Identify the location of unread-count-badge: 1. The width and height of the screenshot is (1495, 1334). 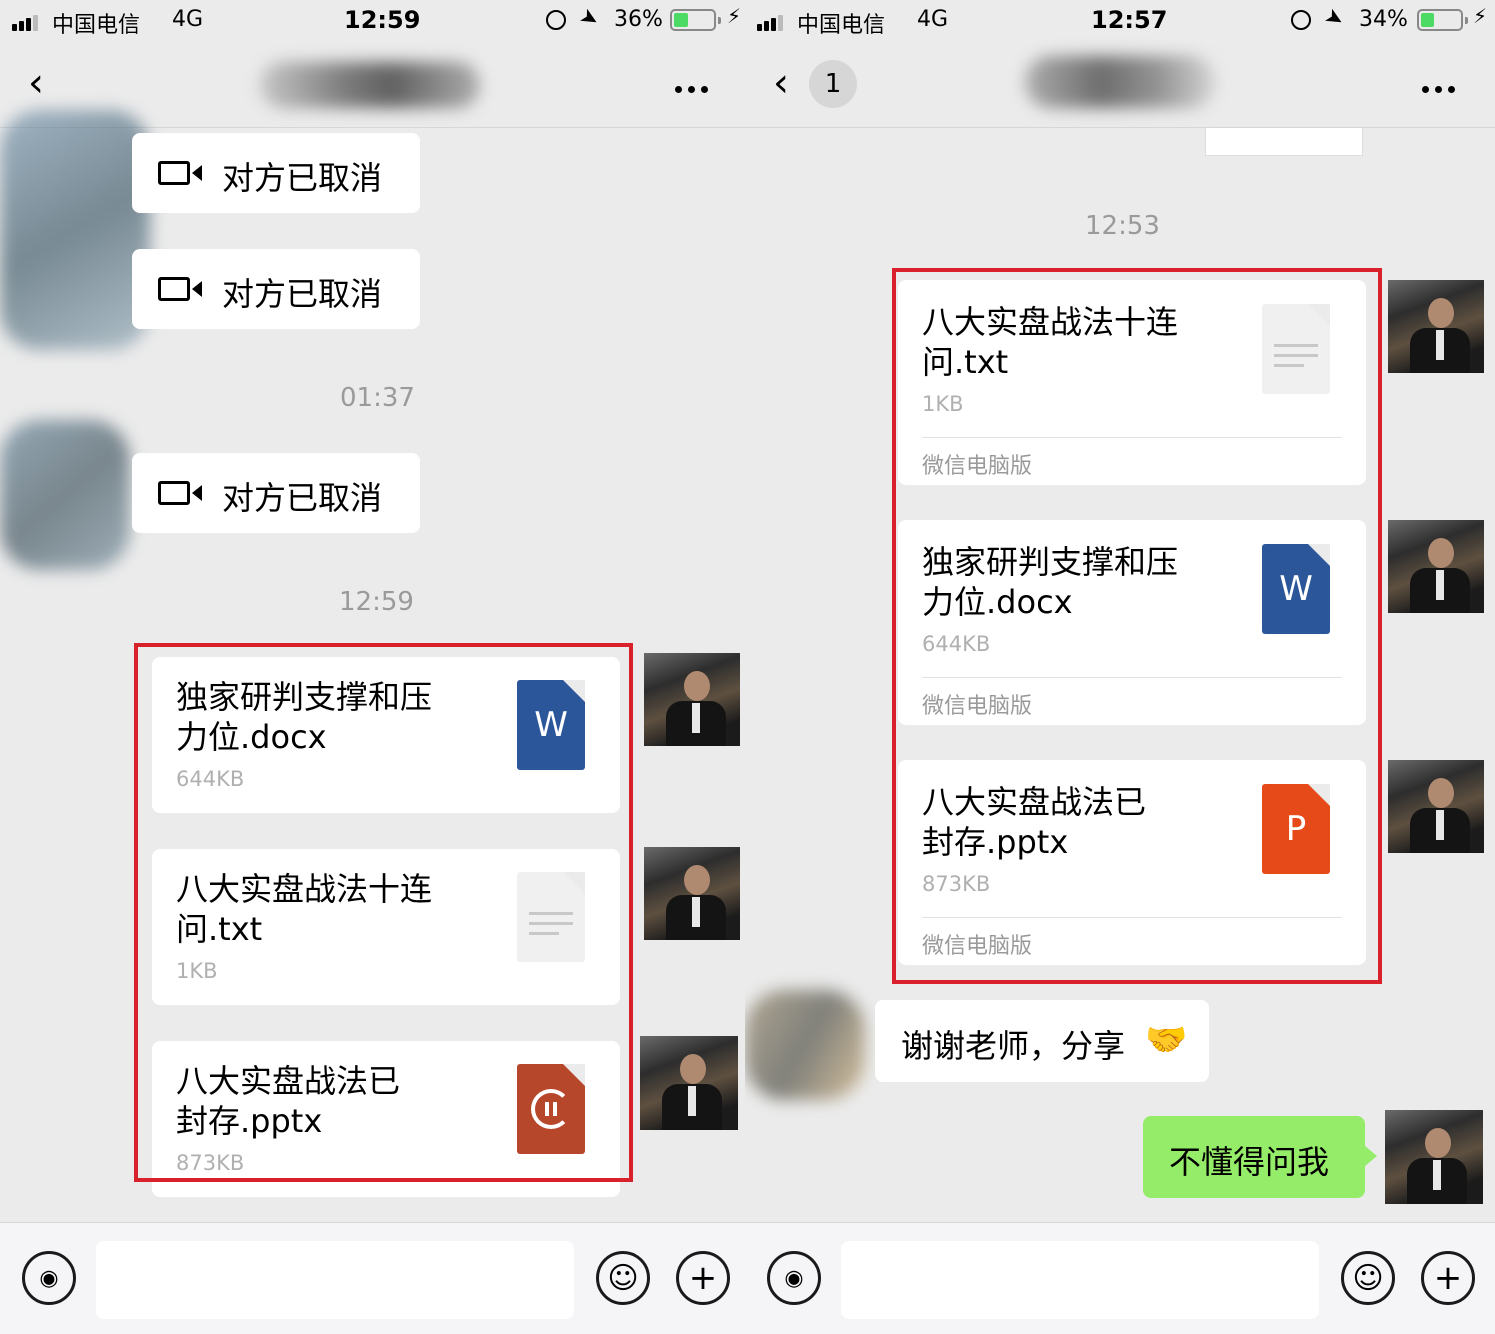
(833, 84).